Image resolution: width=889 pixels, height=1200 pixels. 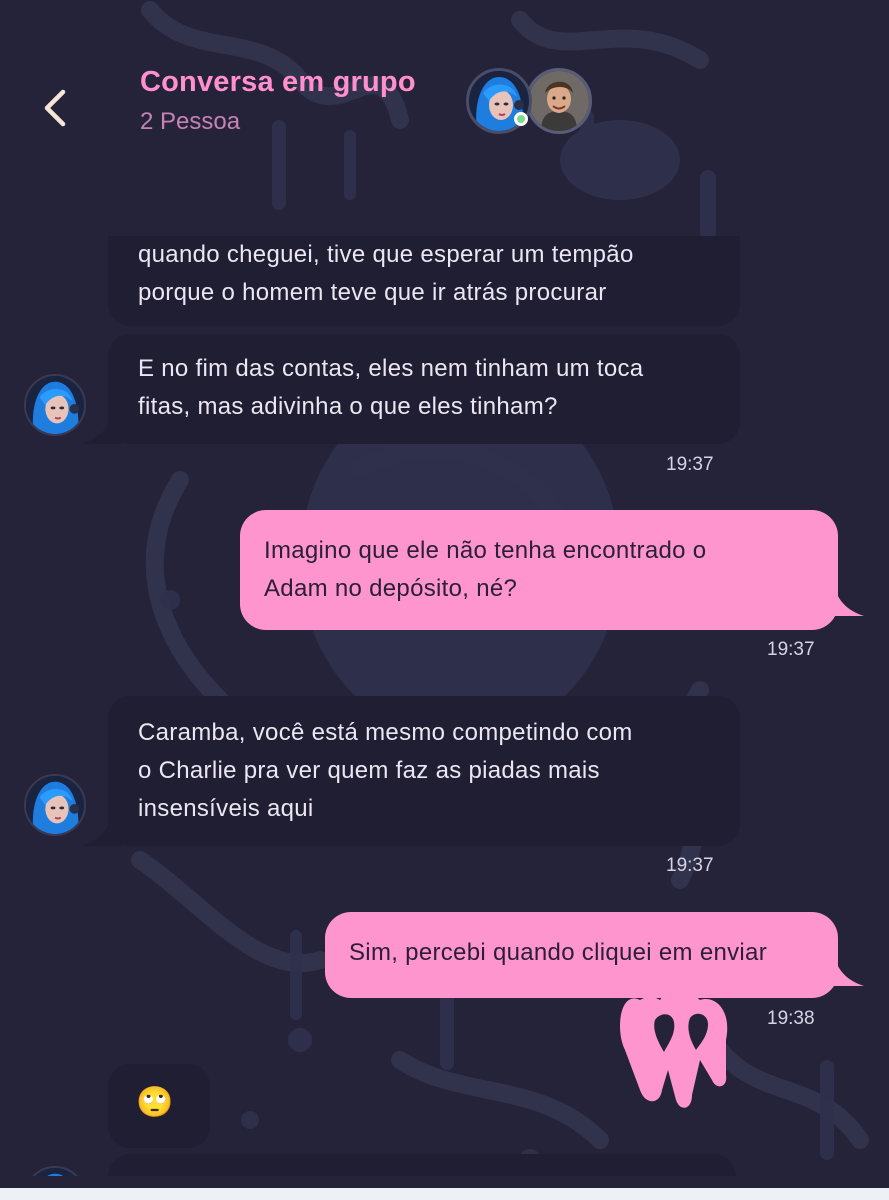 I want to click on message-line: Sim, percebi quando cliquei em enviar, so click(x=558, y=952).